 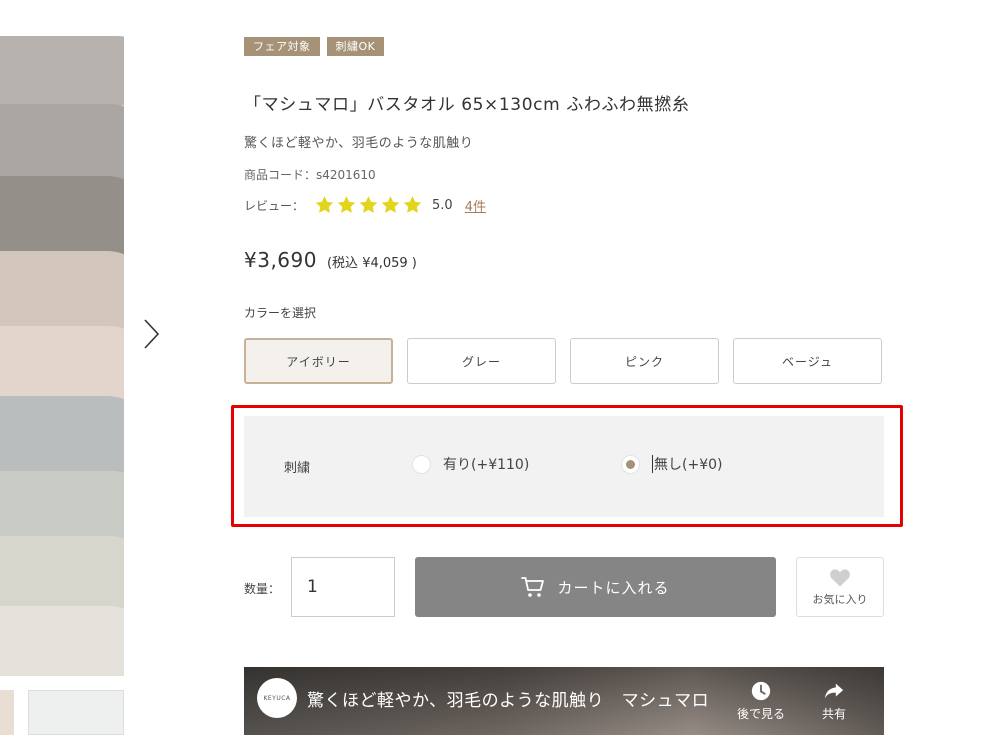 What do you see at coordinates (533, 587) in the screenshot?
I see `cart-icon` at bounding box center [533, 587].